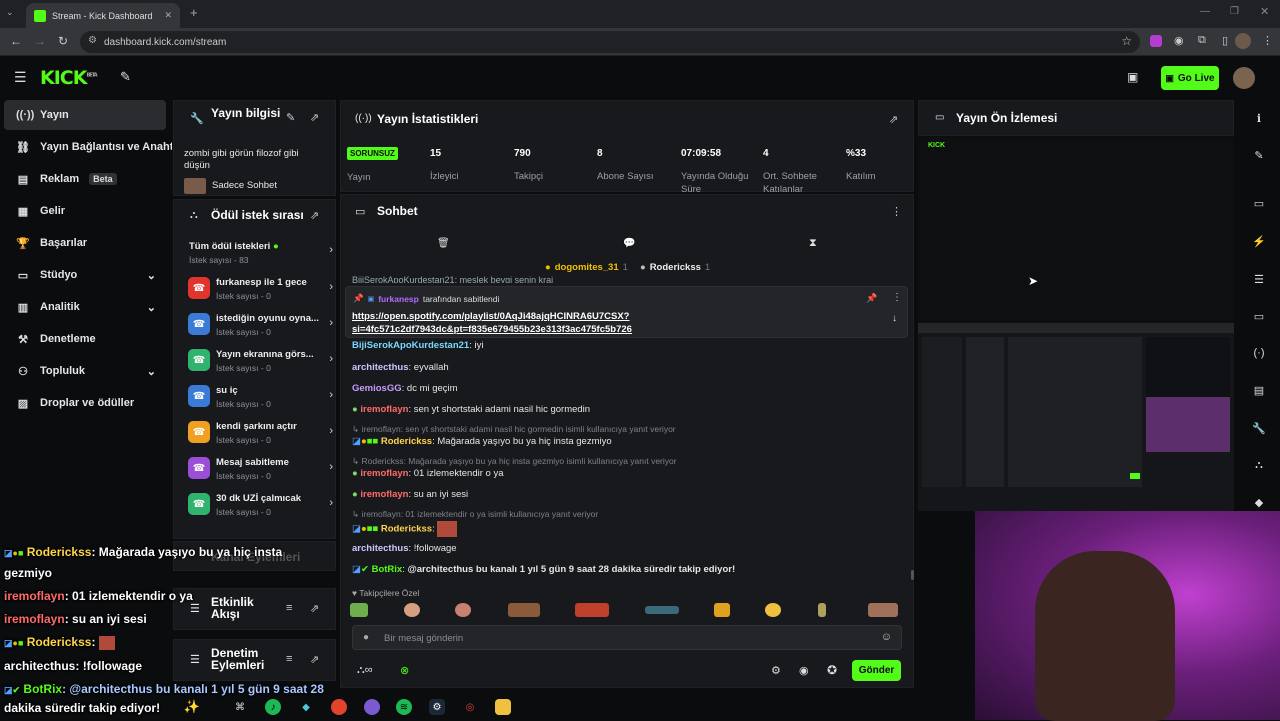 Image resolution: width=1280 pixels, height=721 pixels. Describe the element at coordinates (1202, 40) in the screenshot. I see `extensions-puzzle-icon: ⧉` at that location.